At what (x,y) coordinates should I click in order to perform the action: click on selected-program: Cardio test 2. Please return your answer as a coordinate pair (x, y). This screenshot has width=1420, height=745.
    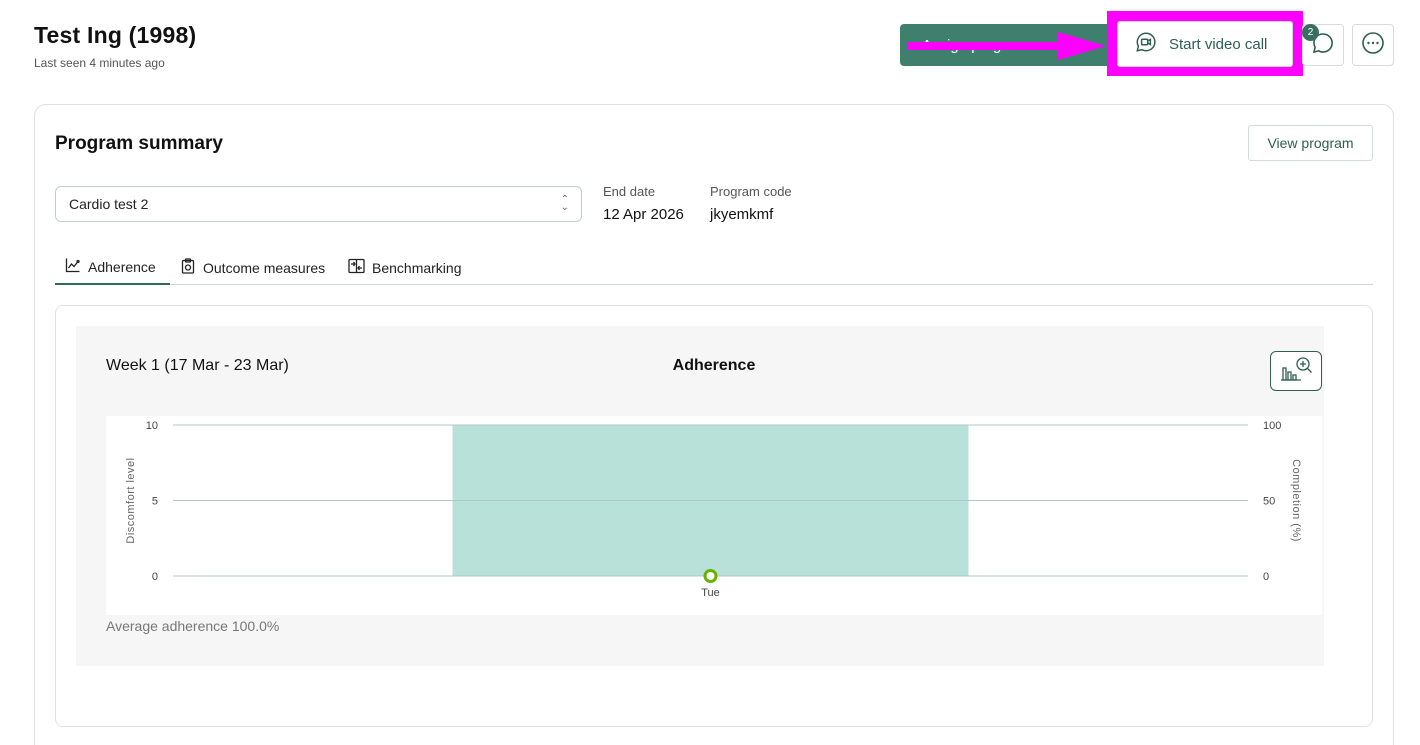
    Looking at the image, I should click on (109, 204).